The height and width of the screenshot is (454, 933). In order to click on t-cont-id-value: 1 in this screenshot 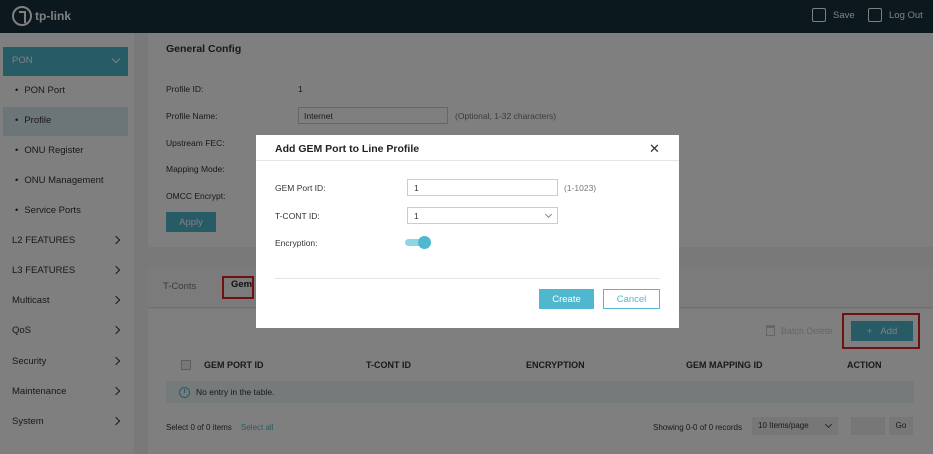, I will do `click(416, 216)`.